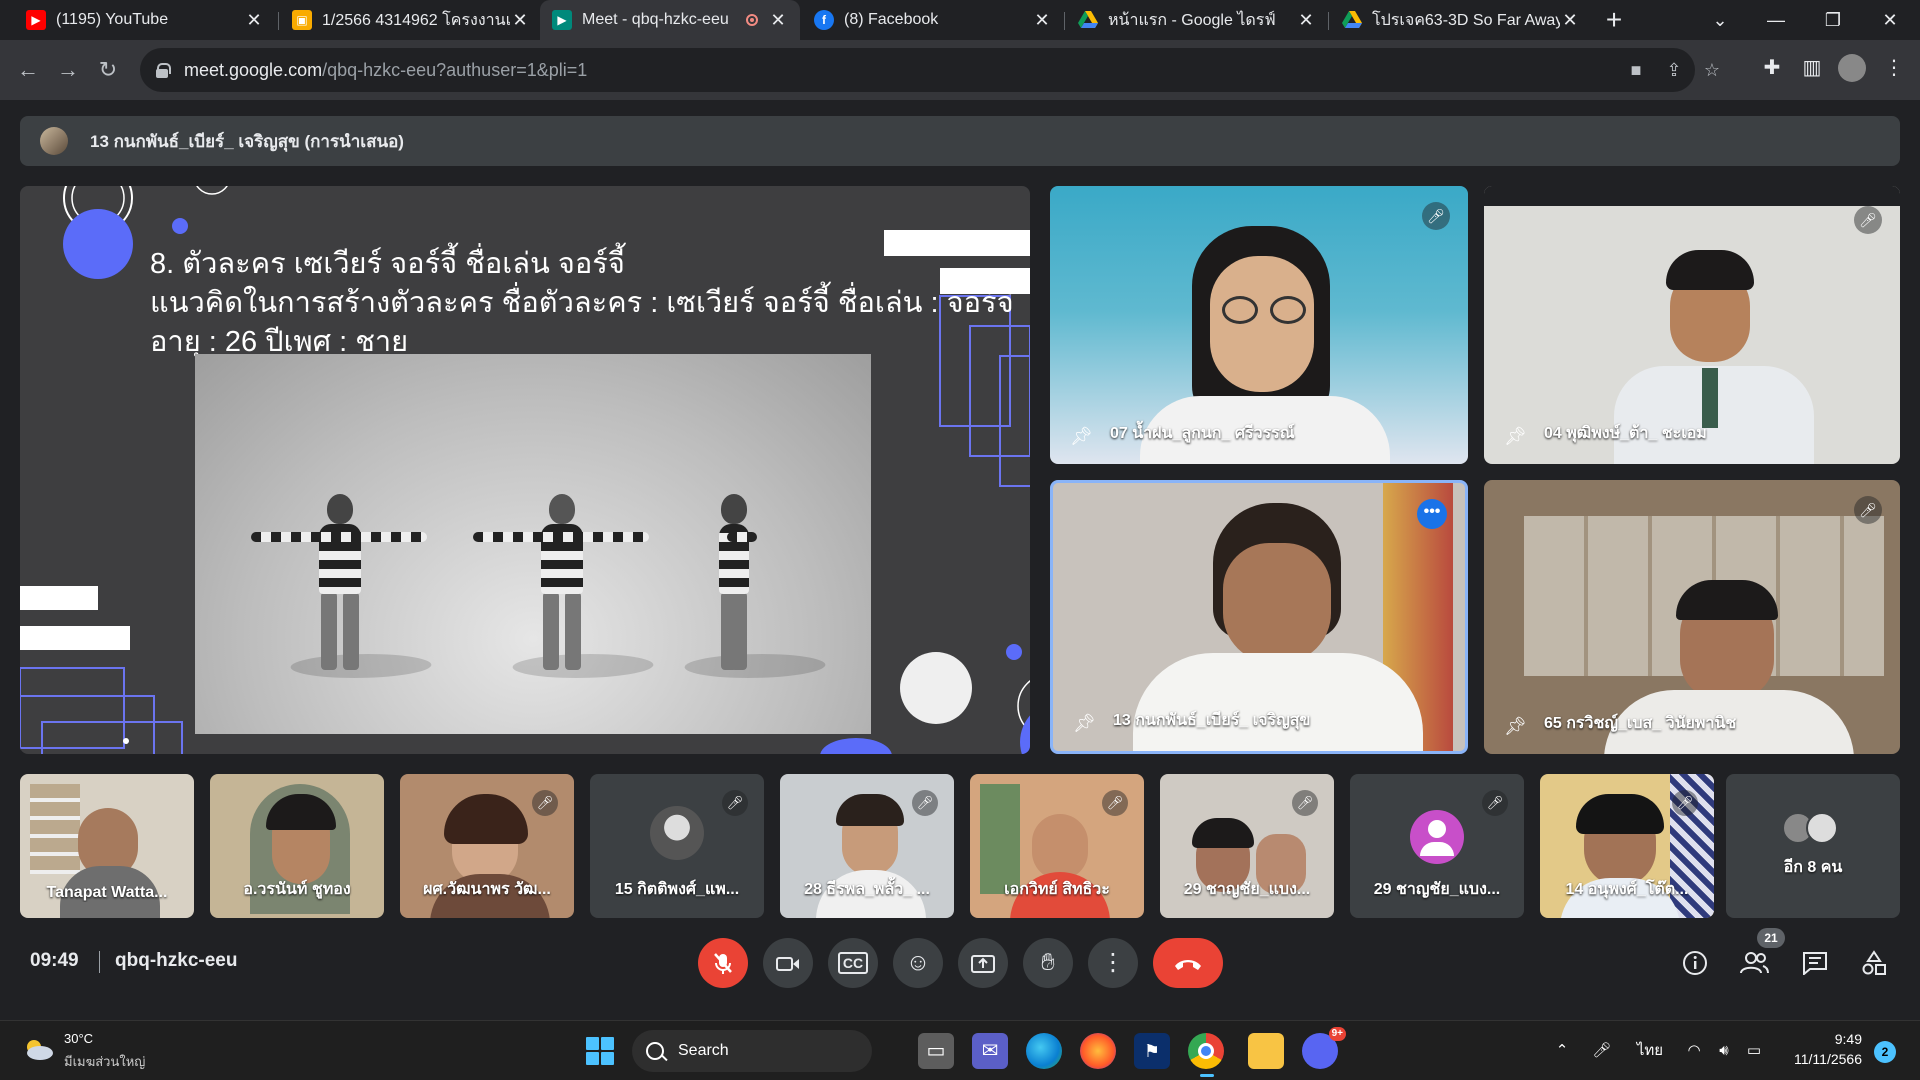 Image resolution: width=1920 pixels, height=1080 pixels. Describe the element at coordinates (38, 1049) in the screenshot. I see `weather-cloud-icon` at that location.